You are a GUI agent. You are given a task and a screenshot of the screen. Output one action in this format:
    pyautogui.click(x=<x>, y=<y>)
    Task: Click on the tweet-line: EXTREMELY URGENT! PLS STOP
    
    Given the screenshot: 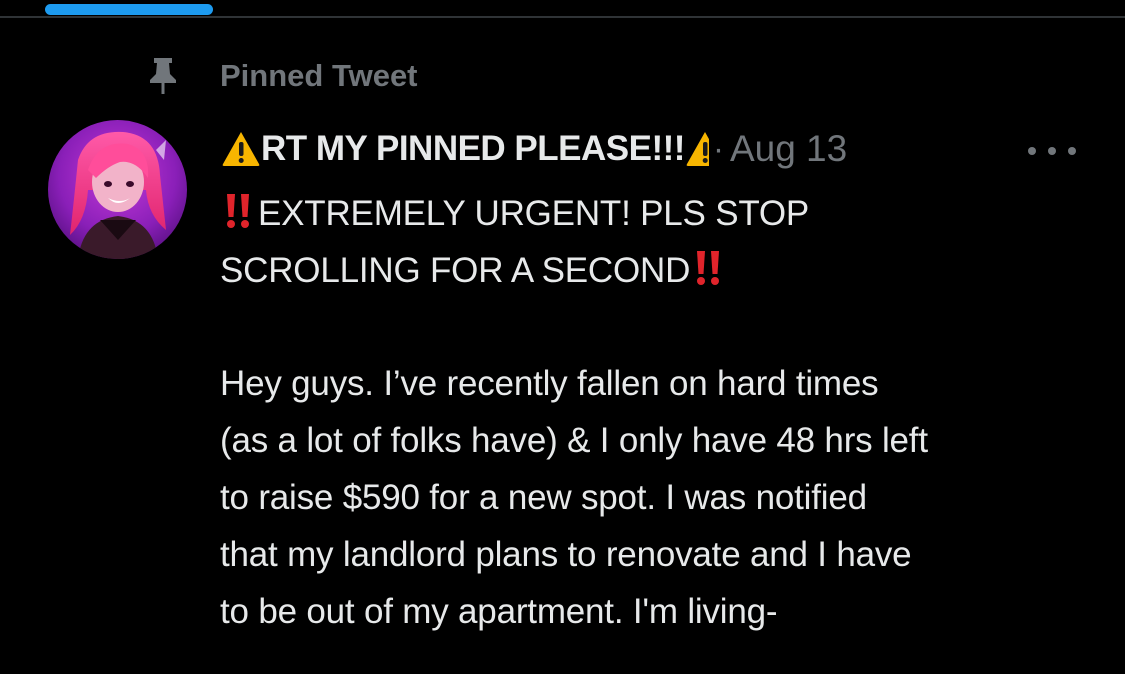 What is the action you would take?
    pyautogui.click(x=660, y=214)
    